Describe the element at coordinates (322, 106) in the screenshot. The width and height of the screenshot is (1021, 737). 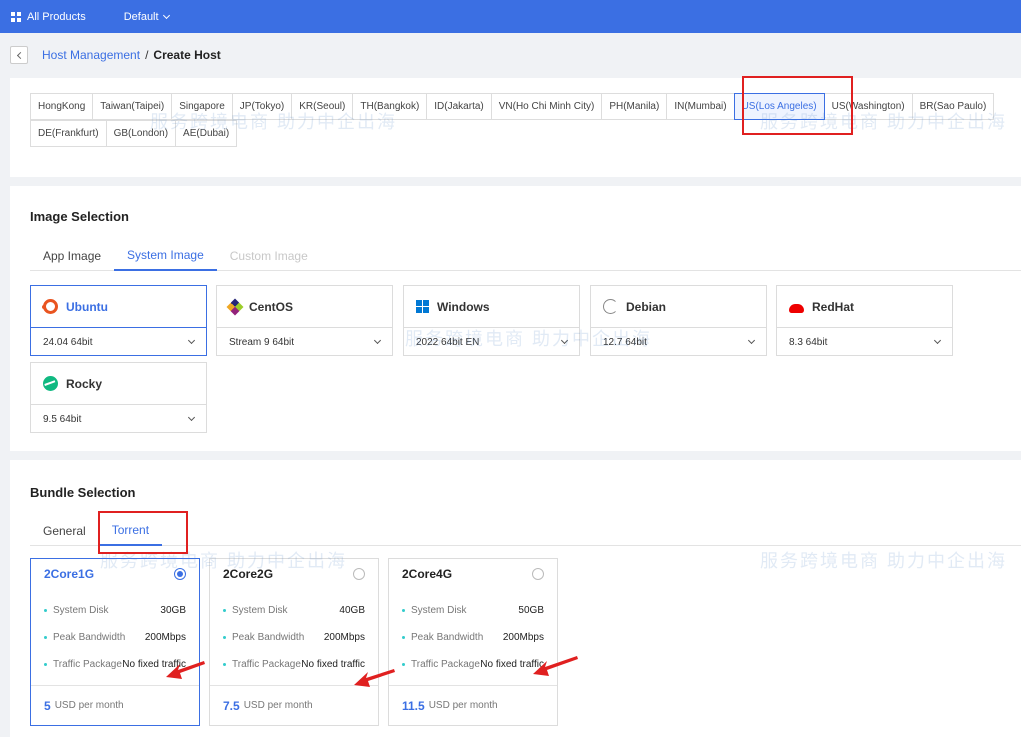
I see `region-tab: KR(Seoul)` at that location.